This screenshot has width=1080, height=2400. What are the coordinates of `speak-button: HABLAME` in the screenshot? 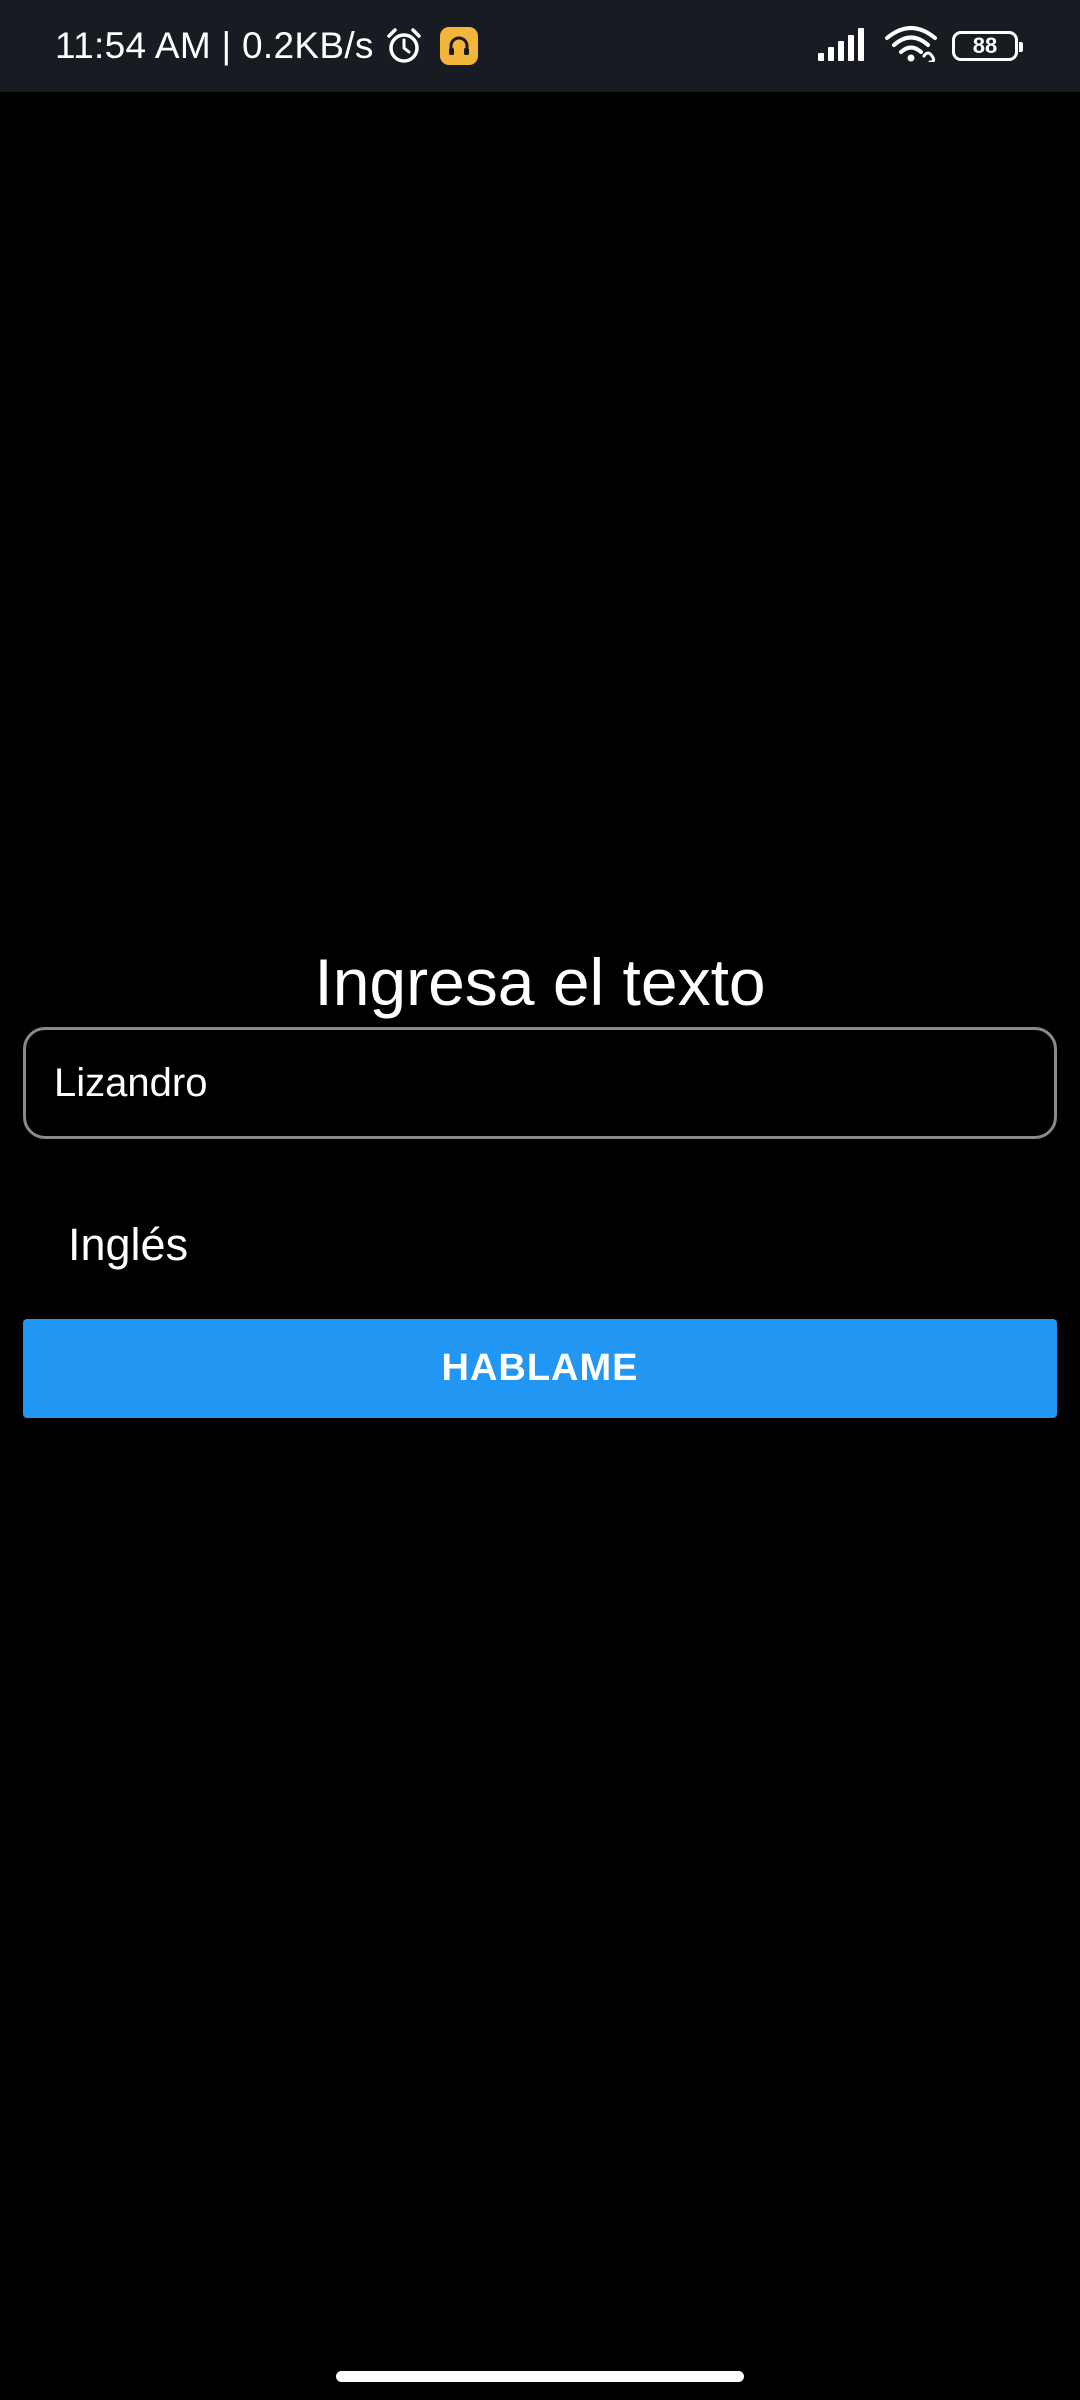 It's located at (540, 1368).